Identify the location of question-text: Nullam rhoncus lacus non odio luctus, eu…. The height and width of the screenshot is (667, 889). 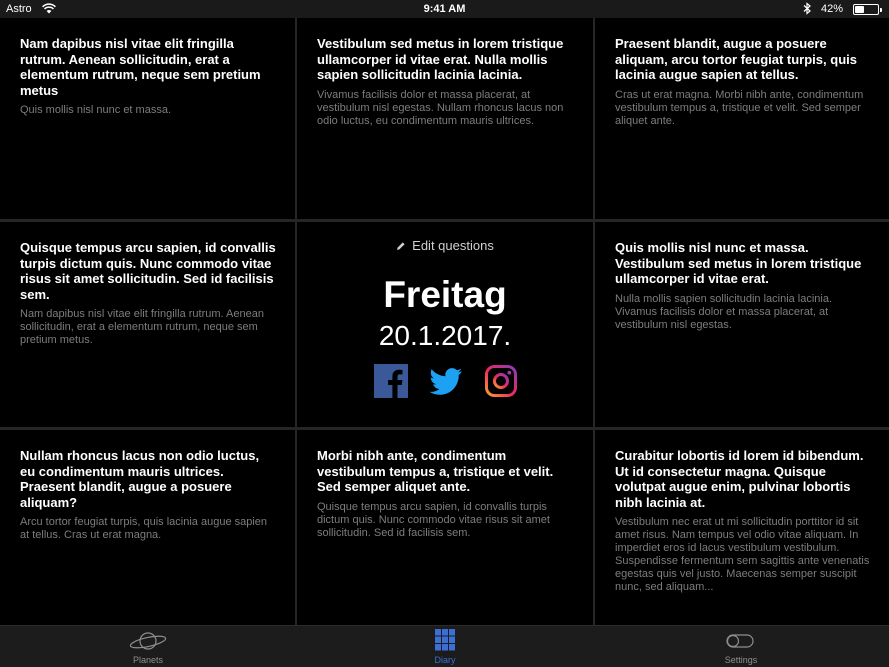
(140, 479).